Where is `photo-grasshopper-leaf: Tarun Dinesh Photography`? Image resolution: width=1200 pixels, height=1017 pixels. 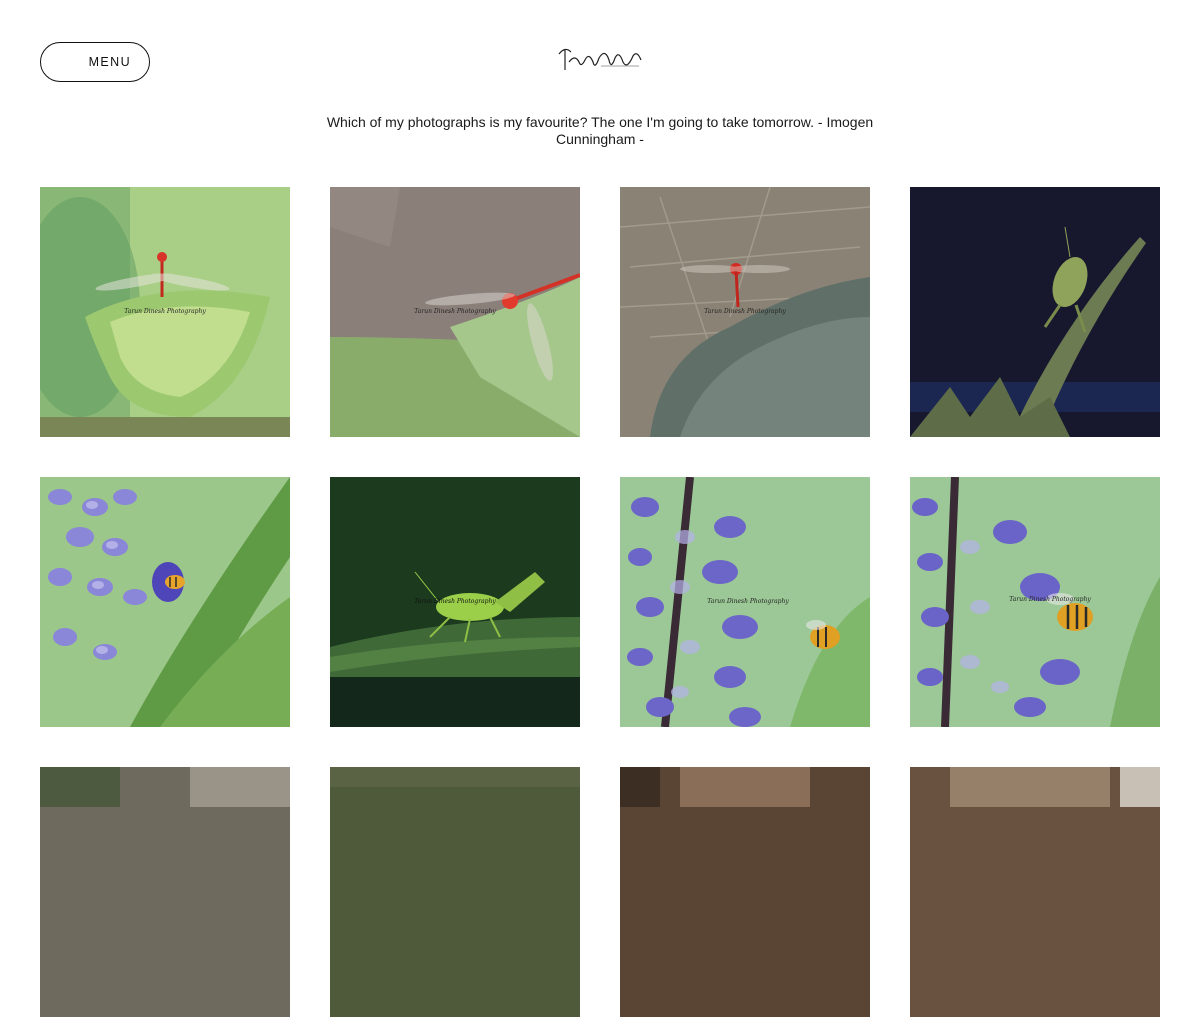
photo-grasshopper-leaf: Tarun Dinesh Photography is located at coordinates (455, 602).